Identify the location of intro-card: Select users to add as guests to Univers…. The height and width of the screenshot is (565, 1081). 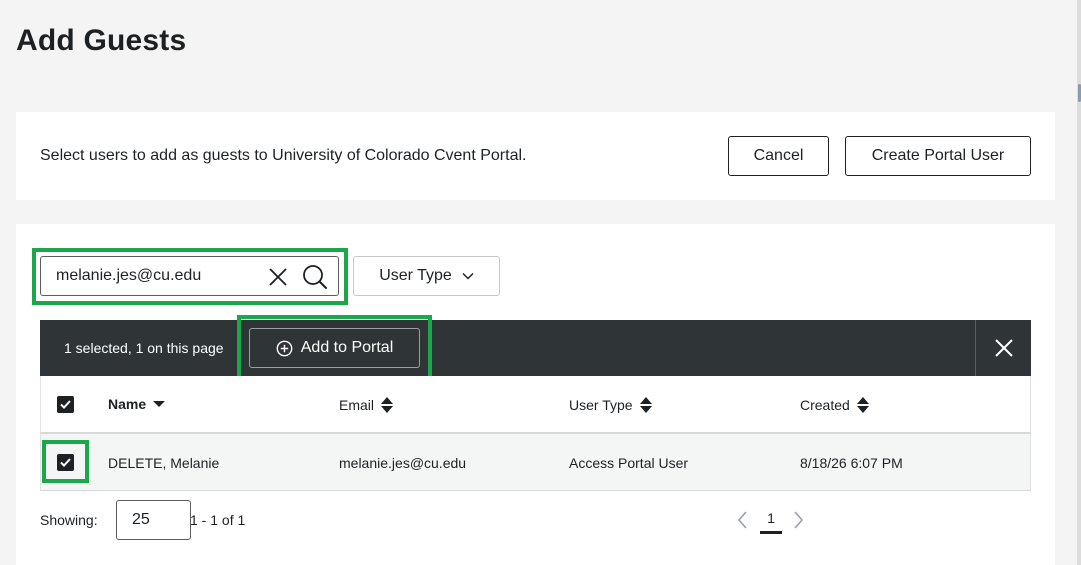
(535, 156).